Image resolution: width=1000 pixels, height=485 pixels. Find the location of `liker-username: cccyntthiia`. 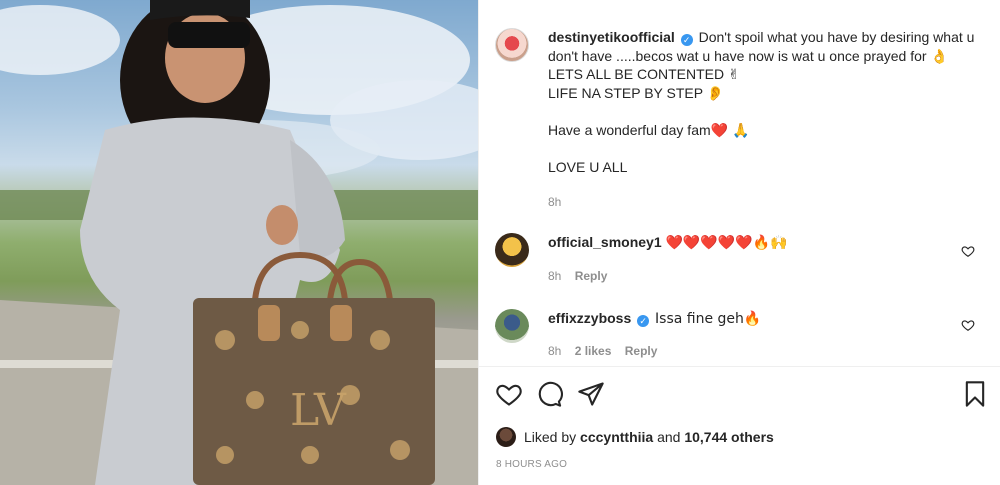

liker-username: cccyntthiia is located at coordinates (616, 437).